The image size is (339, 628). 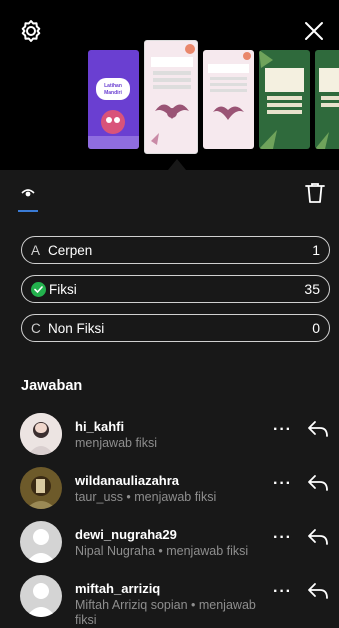 I want to click on option-b-correct: Fiksi 35, so click(x=175, y=289).